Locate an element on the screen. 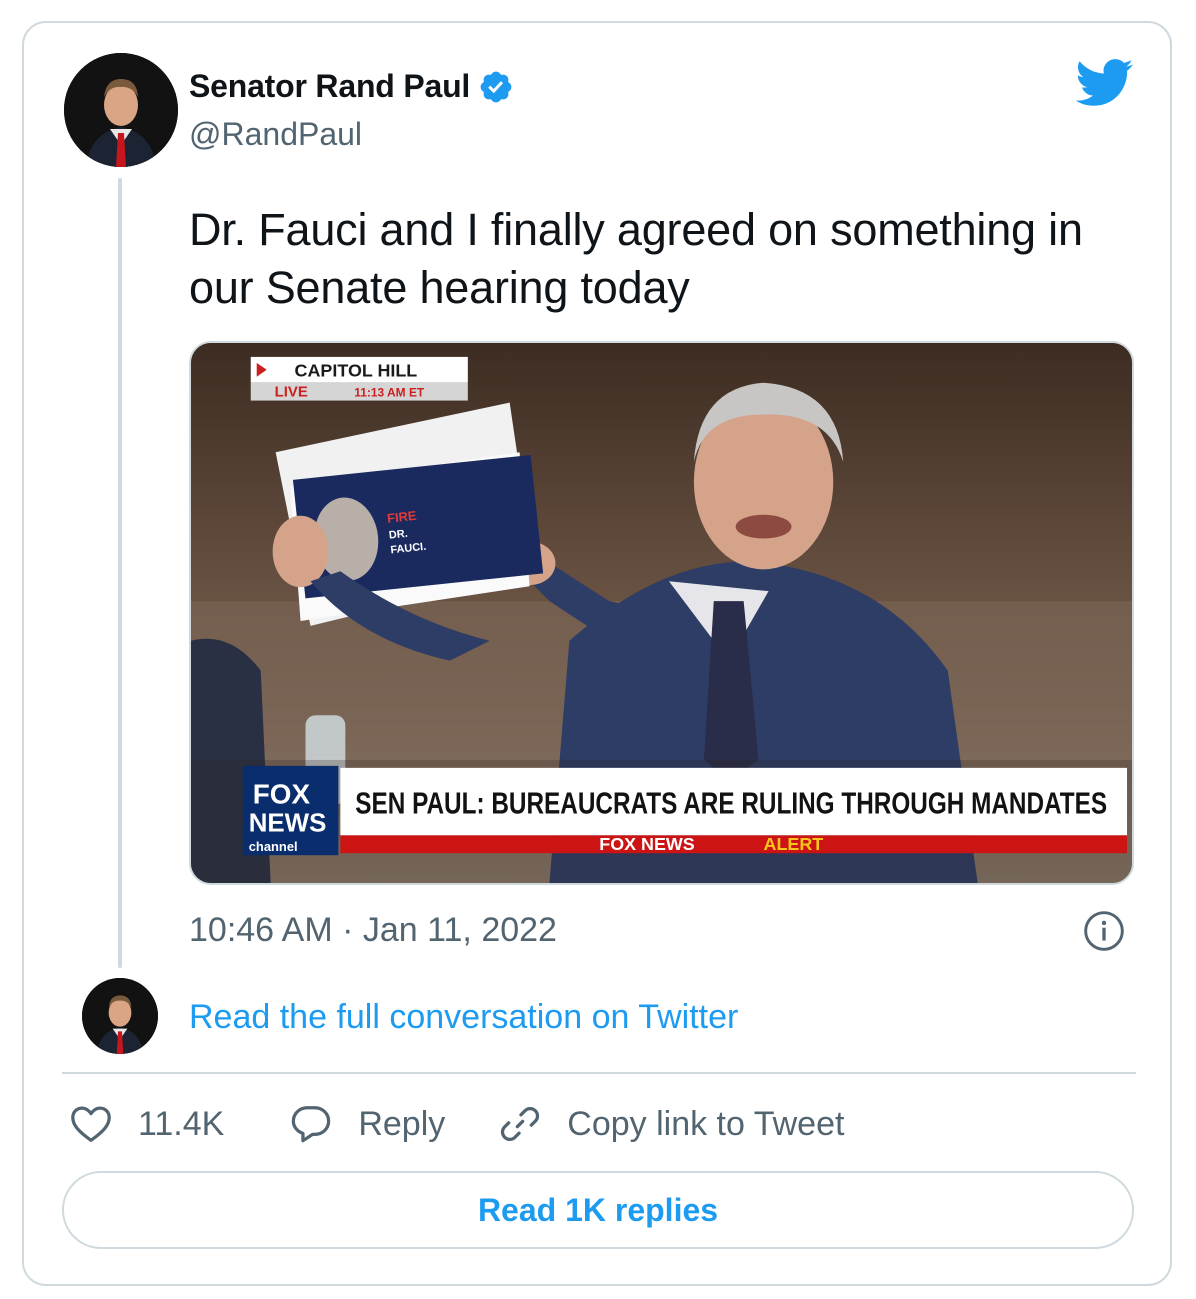 This screenshot has height=1299, width=1196. paper-fire-text: FIRE is located at coordinates (401, 517).